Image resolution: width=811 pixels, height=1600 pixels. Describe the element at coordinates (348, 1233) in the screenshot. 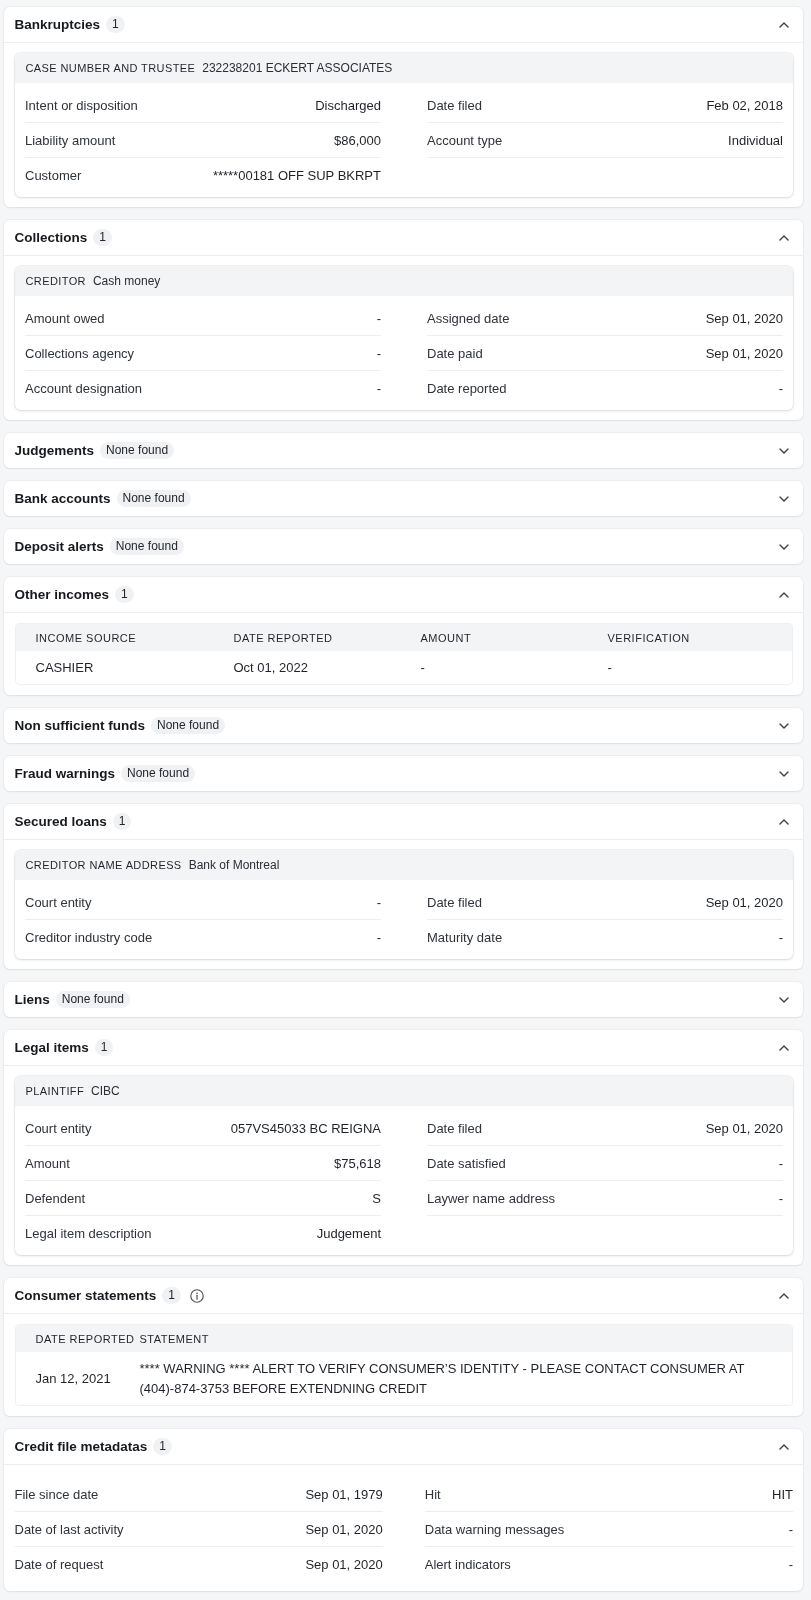

I see `field-value: Judgement` at that location.